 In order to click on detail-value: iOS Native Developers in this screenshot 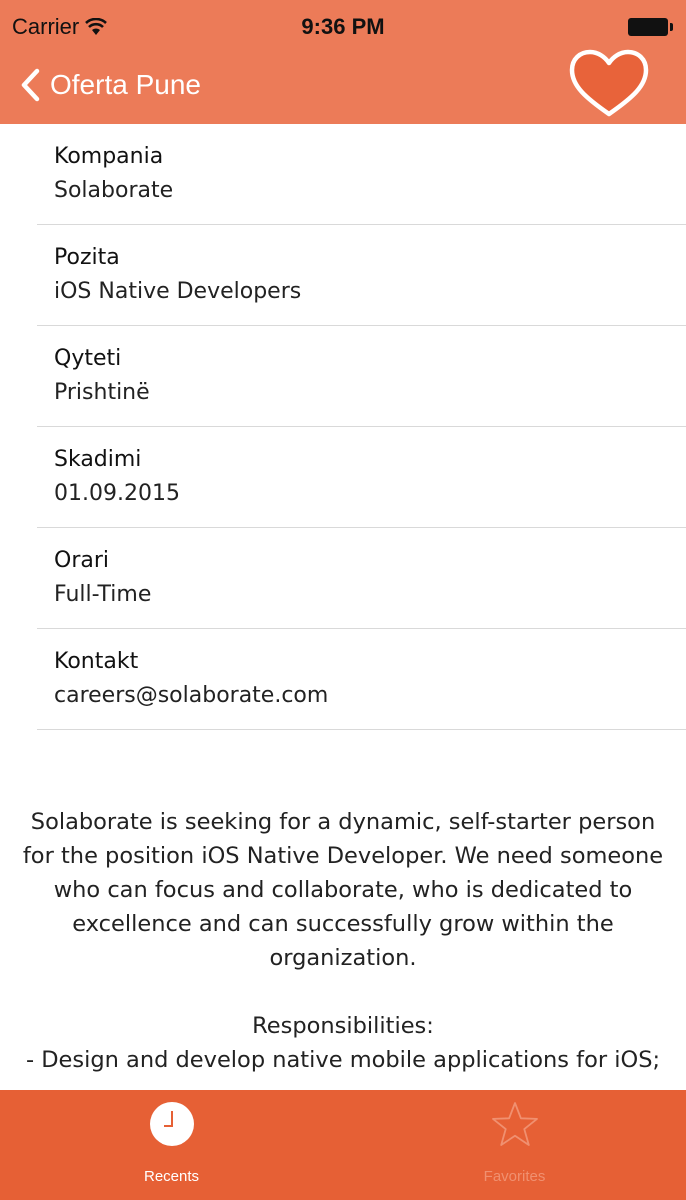, I will do `click(178, 291)`.